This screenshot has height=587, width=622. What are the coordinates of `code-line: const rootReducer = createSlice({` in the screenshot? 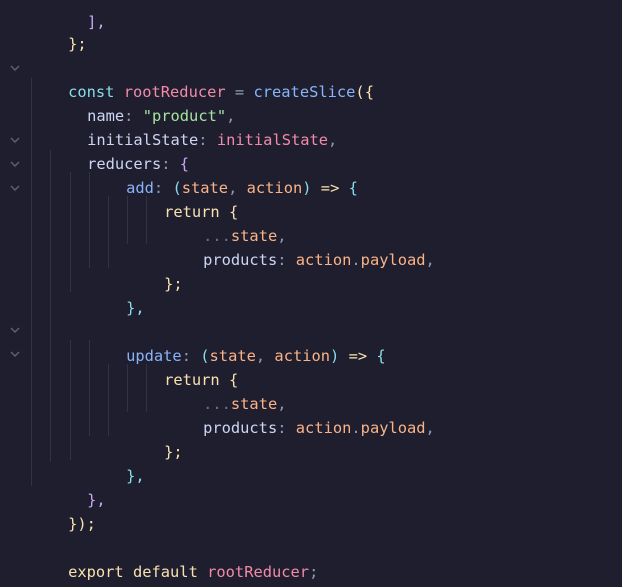 It's located at (202, 78).